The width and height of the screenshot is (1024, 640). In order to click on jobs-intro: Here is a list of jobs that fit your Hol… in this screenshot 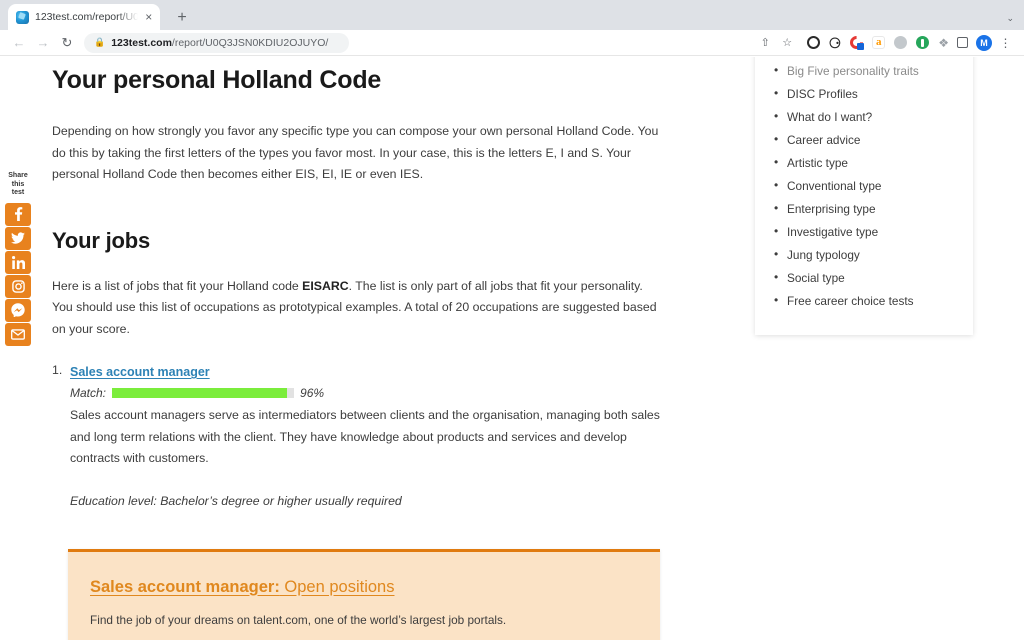, I will do `click(358, 308)`.